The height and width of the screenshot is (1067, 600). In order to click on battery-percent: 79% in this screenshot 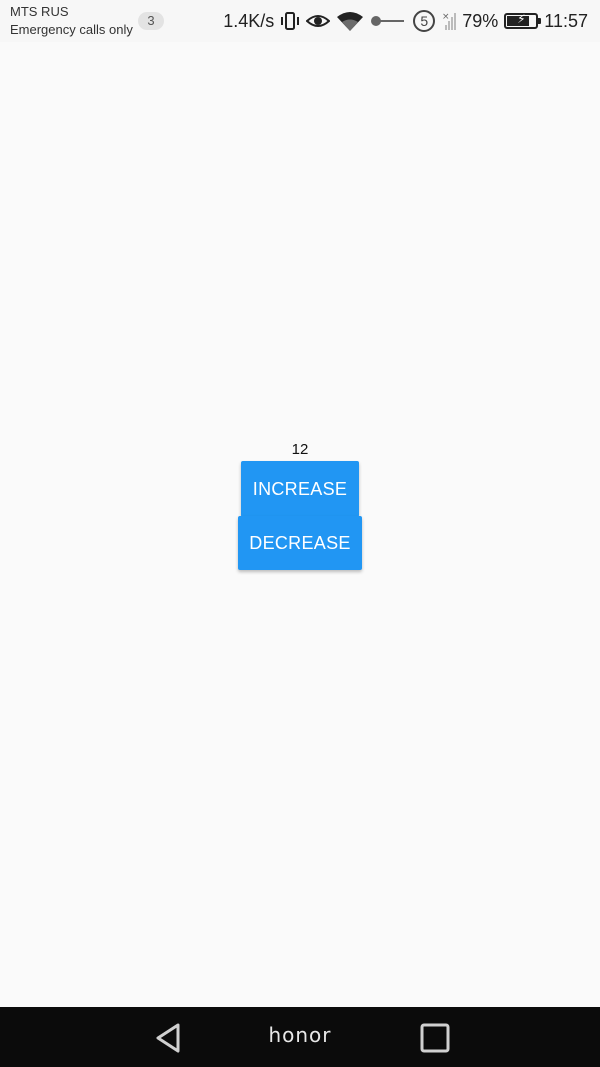, I will do `click(480, 20)`.